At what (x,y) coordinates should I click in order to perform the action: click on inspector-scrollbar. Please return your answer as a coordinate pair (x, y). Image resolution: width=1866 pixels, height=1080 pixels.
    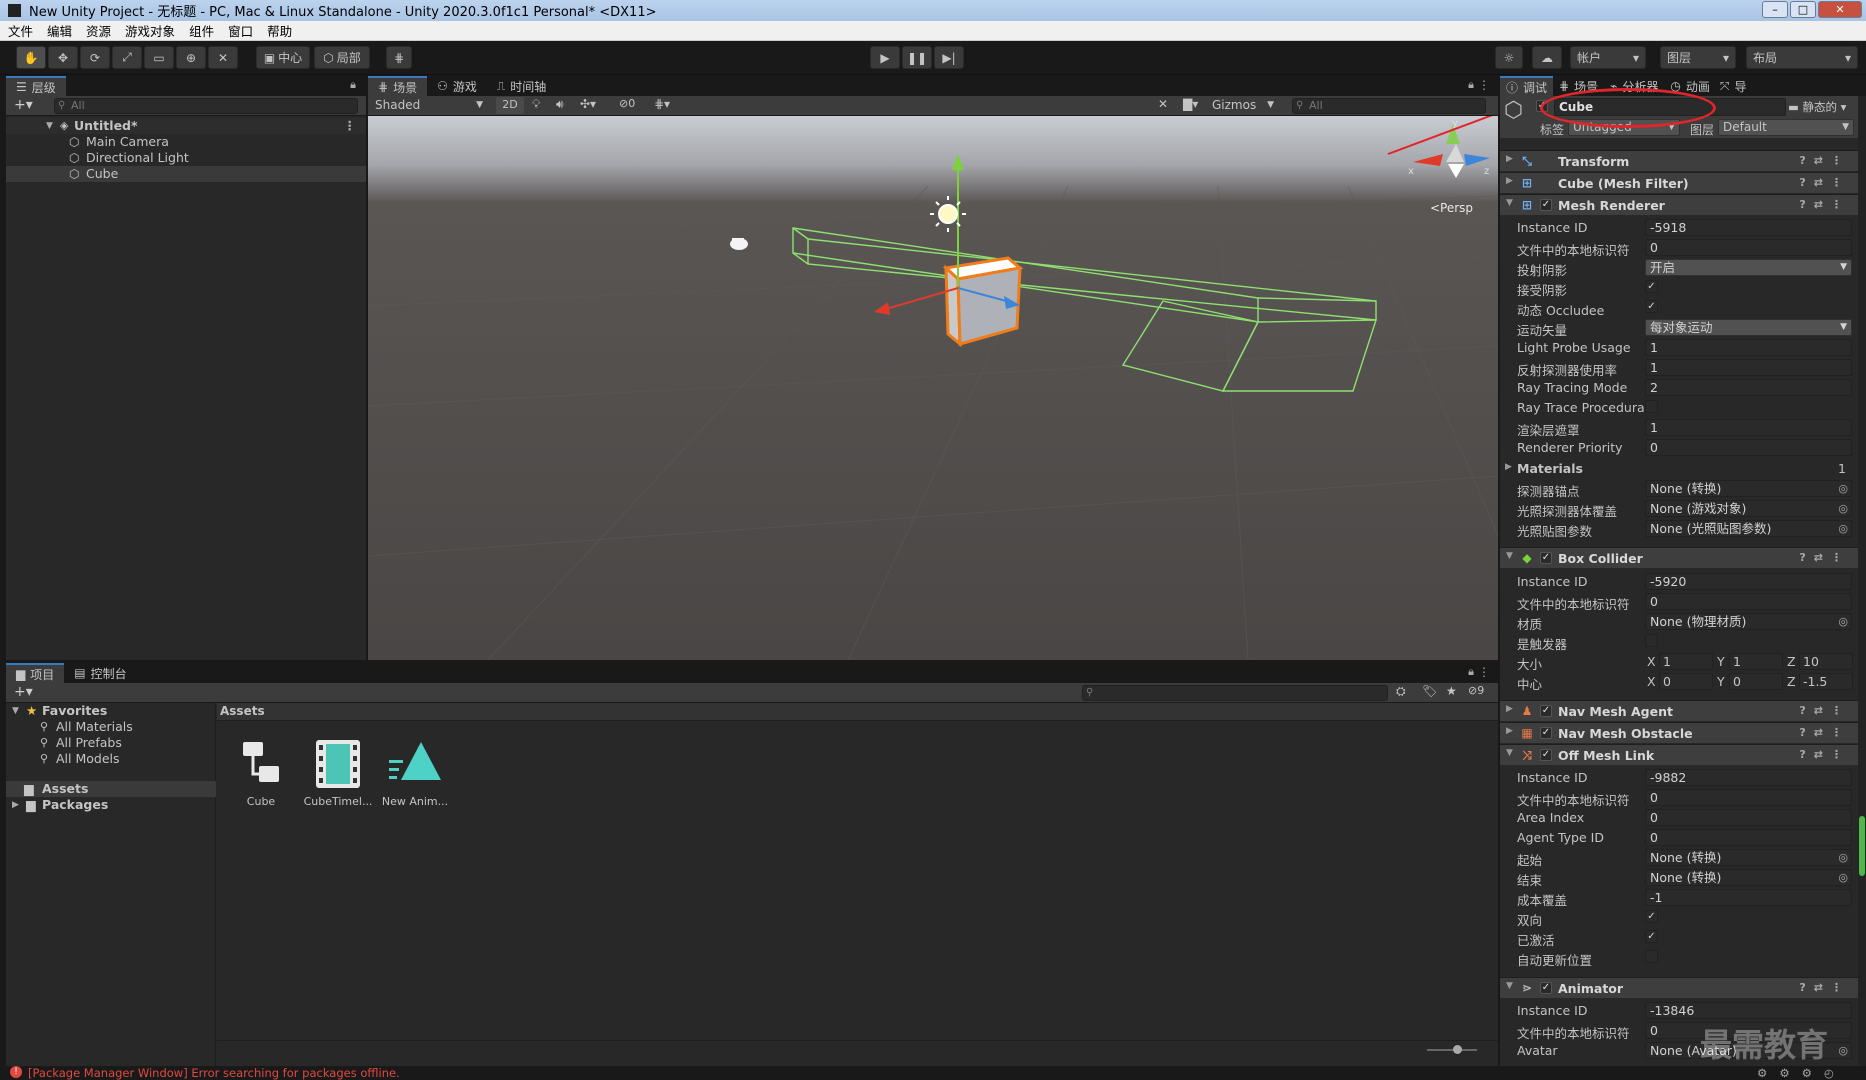
    Looking at the image, I should click on (1862, 581).